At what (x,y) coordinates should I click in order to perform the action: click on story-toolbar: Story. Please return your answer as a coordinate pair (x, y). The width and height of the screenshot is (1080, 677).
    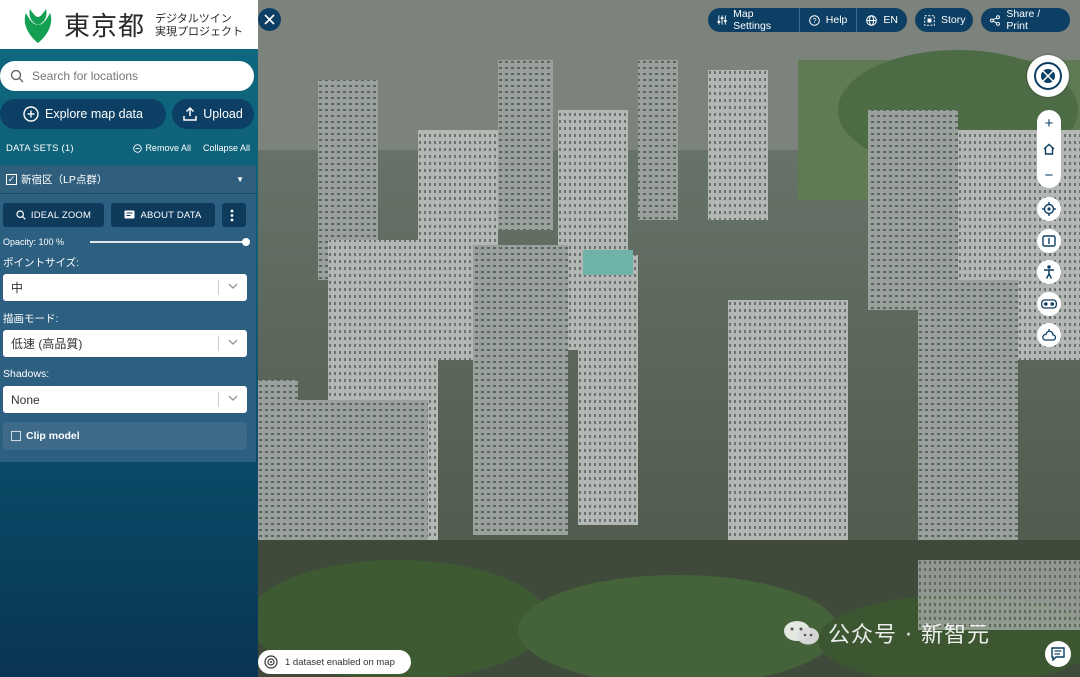
    Looking at the image, I should click on (944, 20).